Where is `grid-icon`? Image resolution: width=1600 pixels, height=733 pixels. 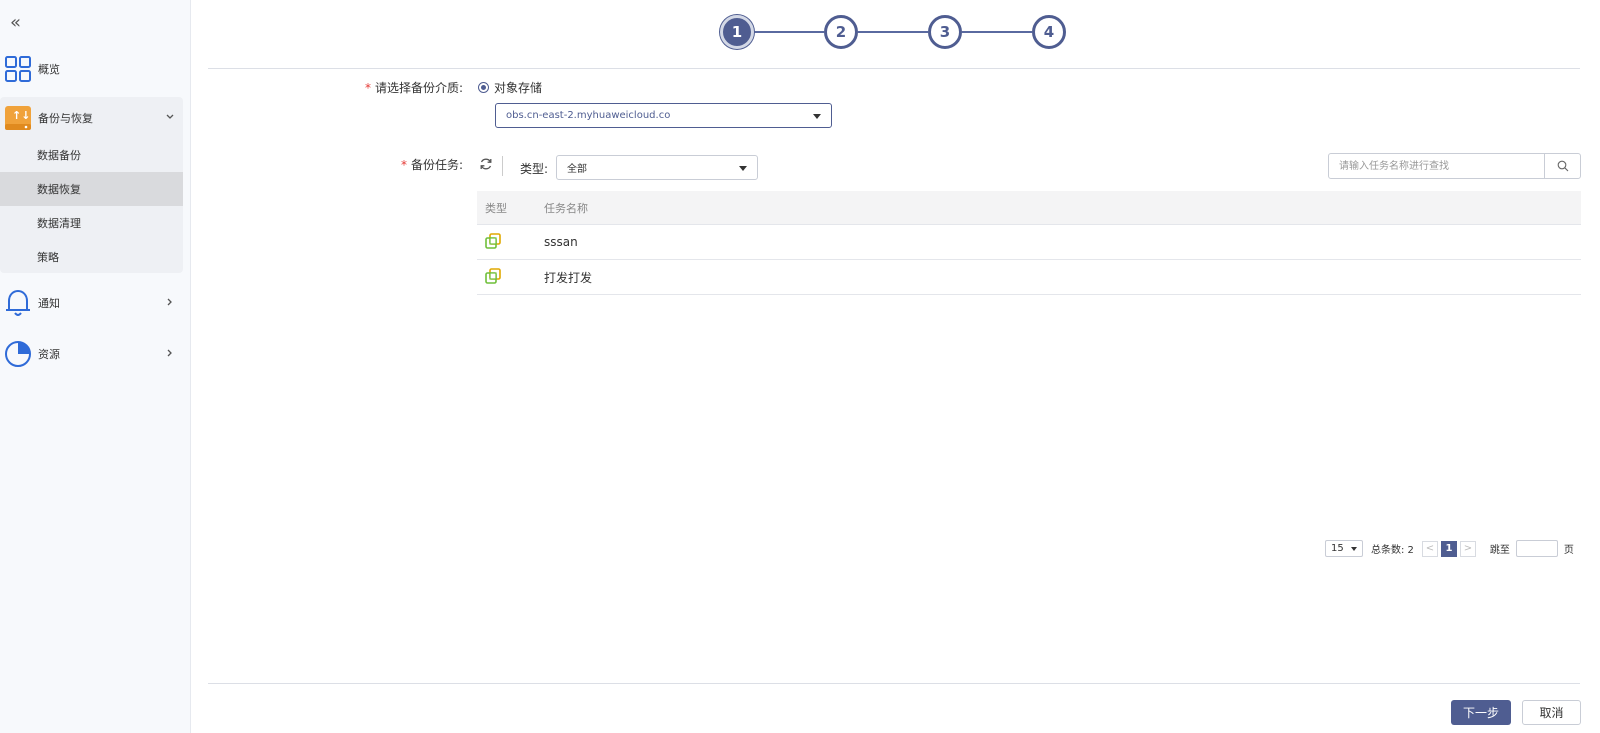 grid-icon is located at coordinates (18, 69).